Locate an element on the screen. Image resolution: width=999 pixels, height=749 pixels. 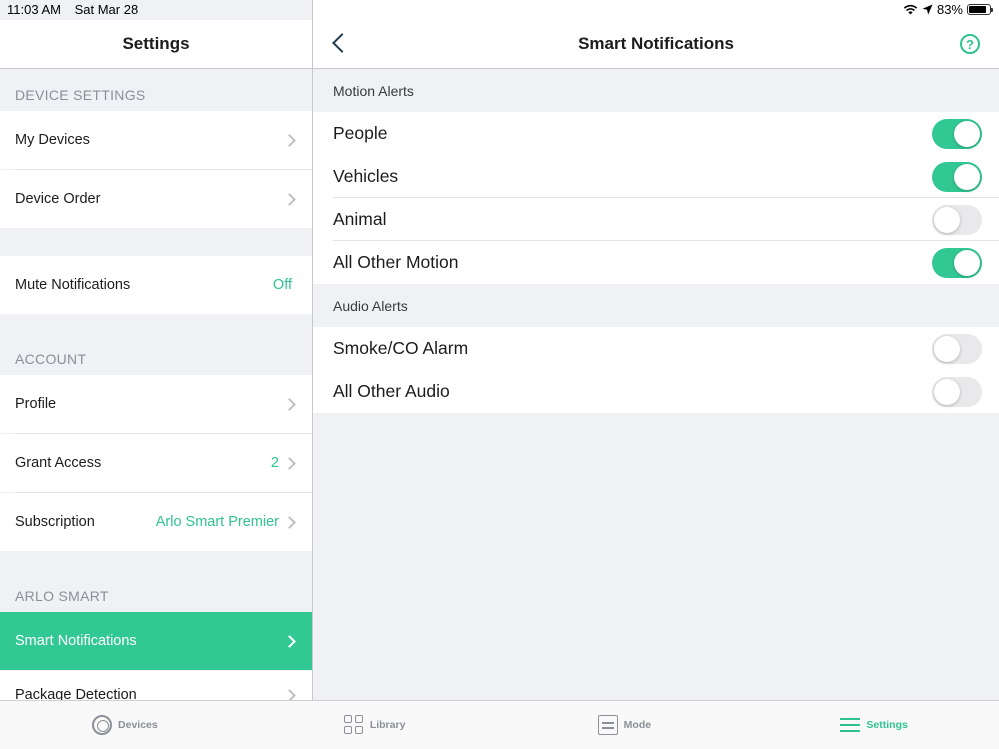
grant-access-count: 2 is located at coordinates (274, 463).